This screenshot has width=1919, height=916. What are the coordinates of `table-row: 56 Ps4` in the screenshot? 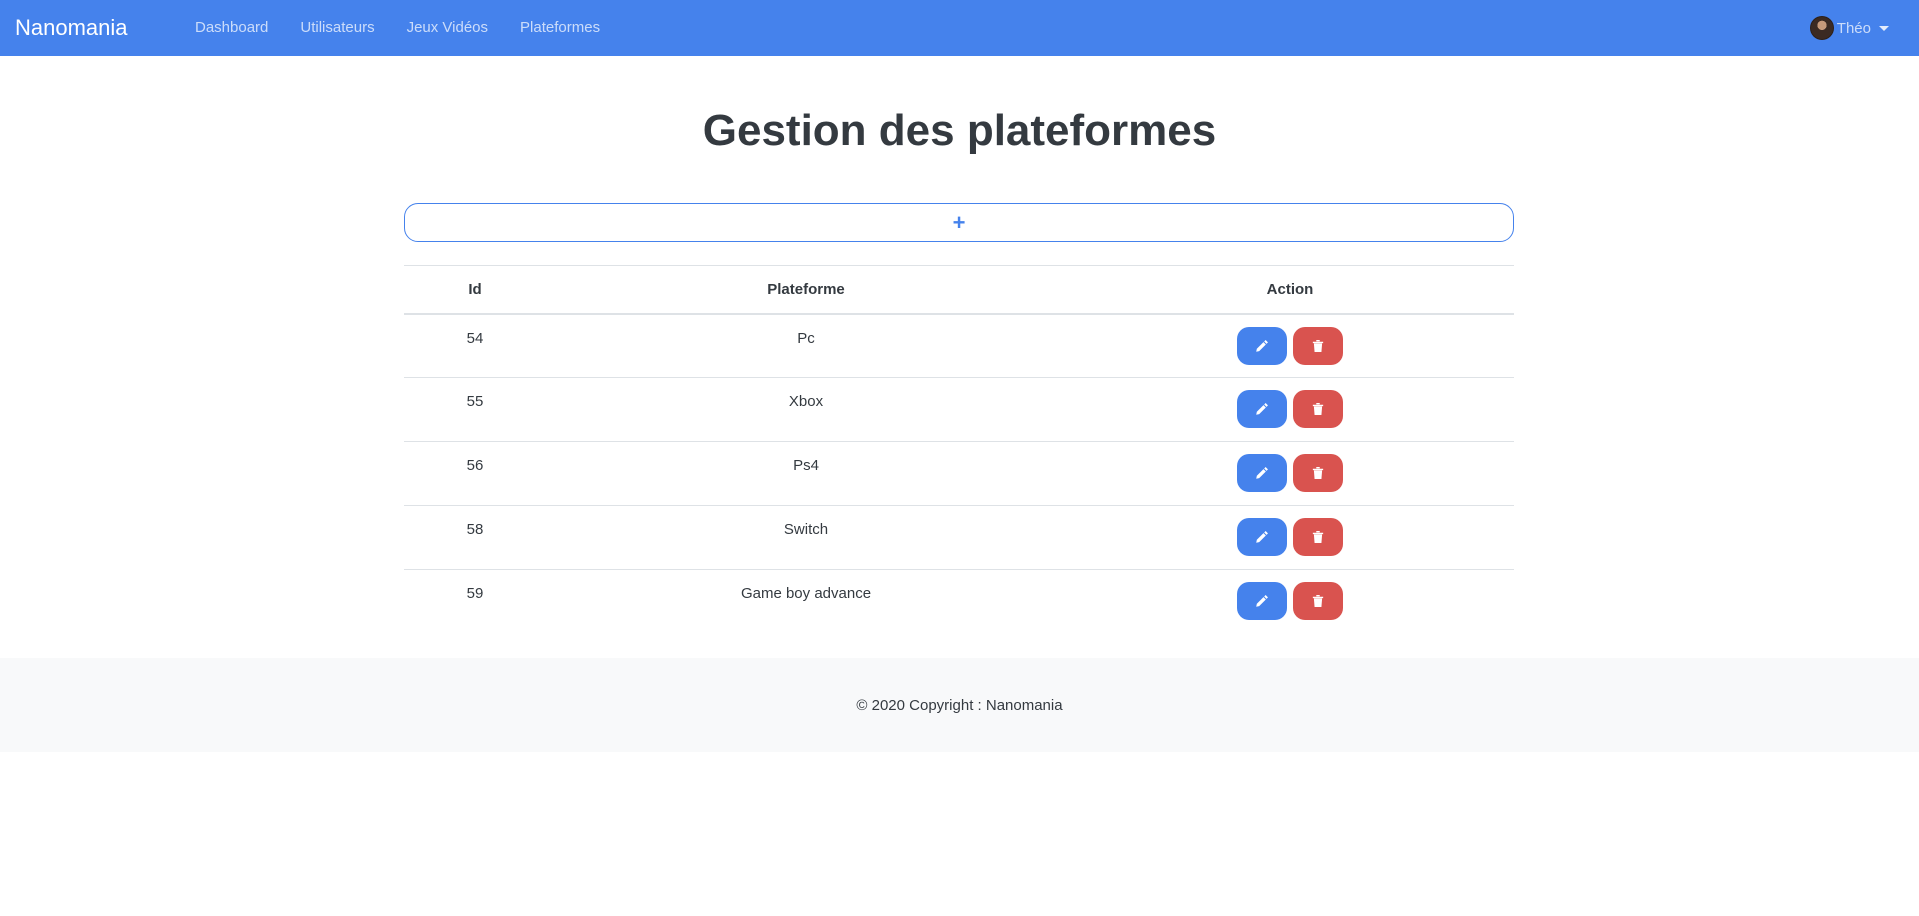 It's located at (959, 473).